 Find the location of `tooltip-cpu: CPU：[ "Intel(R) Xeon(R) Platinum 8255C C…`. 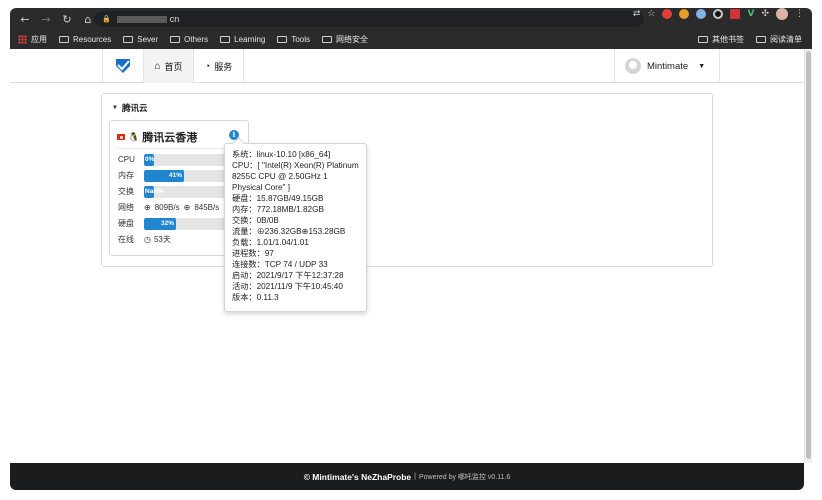

tooltip-cpu: CPU：[ "Intel(R) Xeon(R) Platinum 8255C C… is located at coordinates (295, 176).